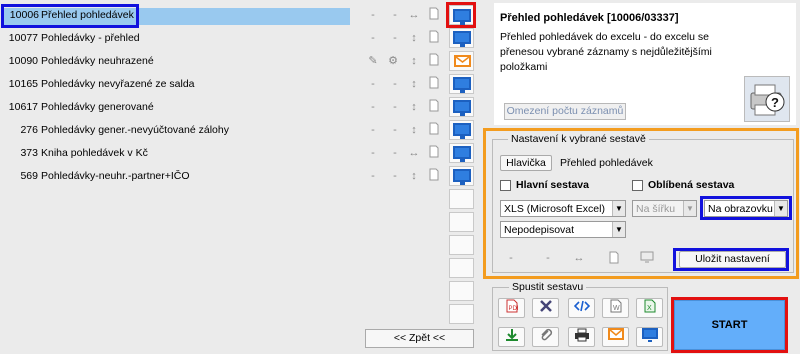  Describe the element at coordinates (647, 259) in the screenshot. I see `monitor-gray-icon` at that location.